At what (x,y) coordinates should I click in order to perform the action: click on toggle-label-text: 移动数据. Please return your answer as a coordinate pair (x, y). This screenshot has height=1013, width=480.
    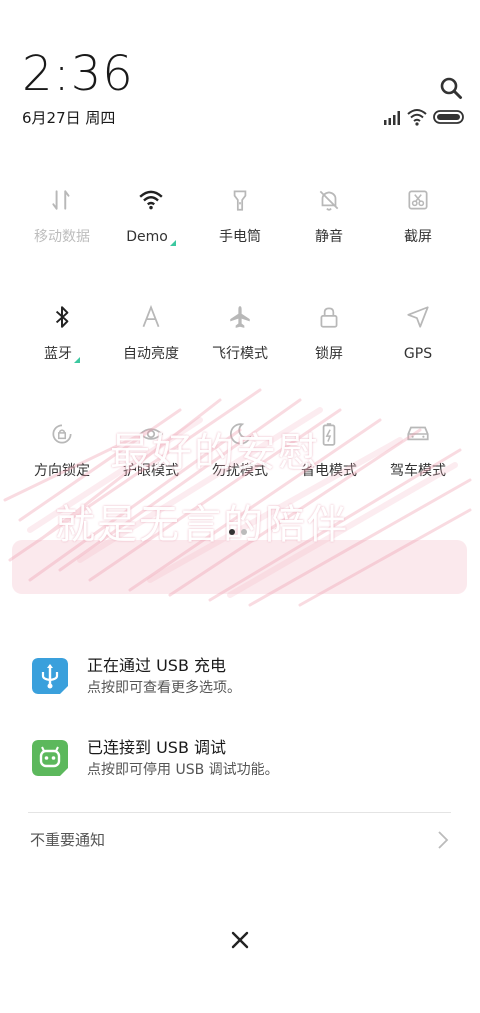
    Looking at the image, I should click on (62, 237).